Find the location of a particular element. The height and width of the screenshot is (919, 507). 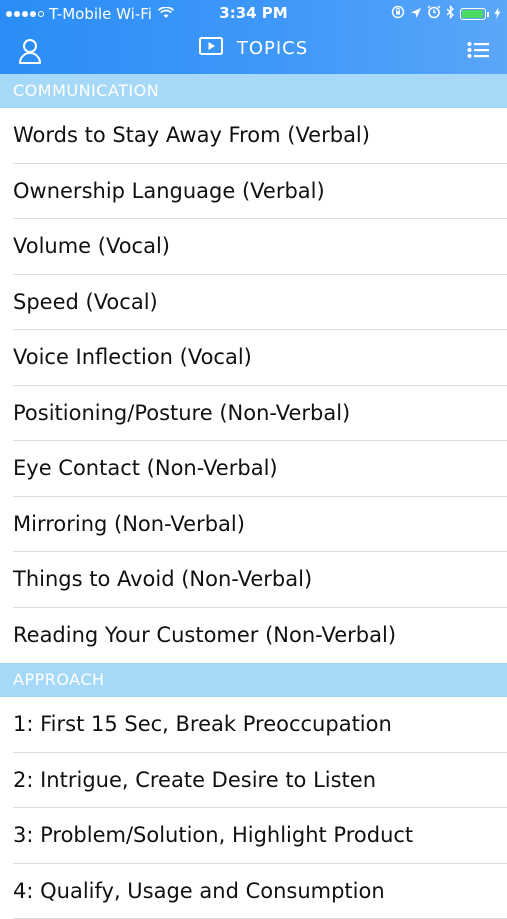

list-item: 2: Intrigue, Create Desire to Listen is located at coordinates (253, 781).